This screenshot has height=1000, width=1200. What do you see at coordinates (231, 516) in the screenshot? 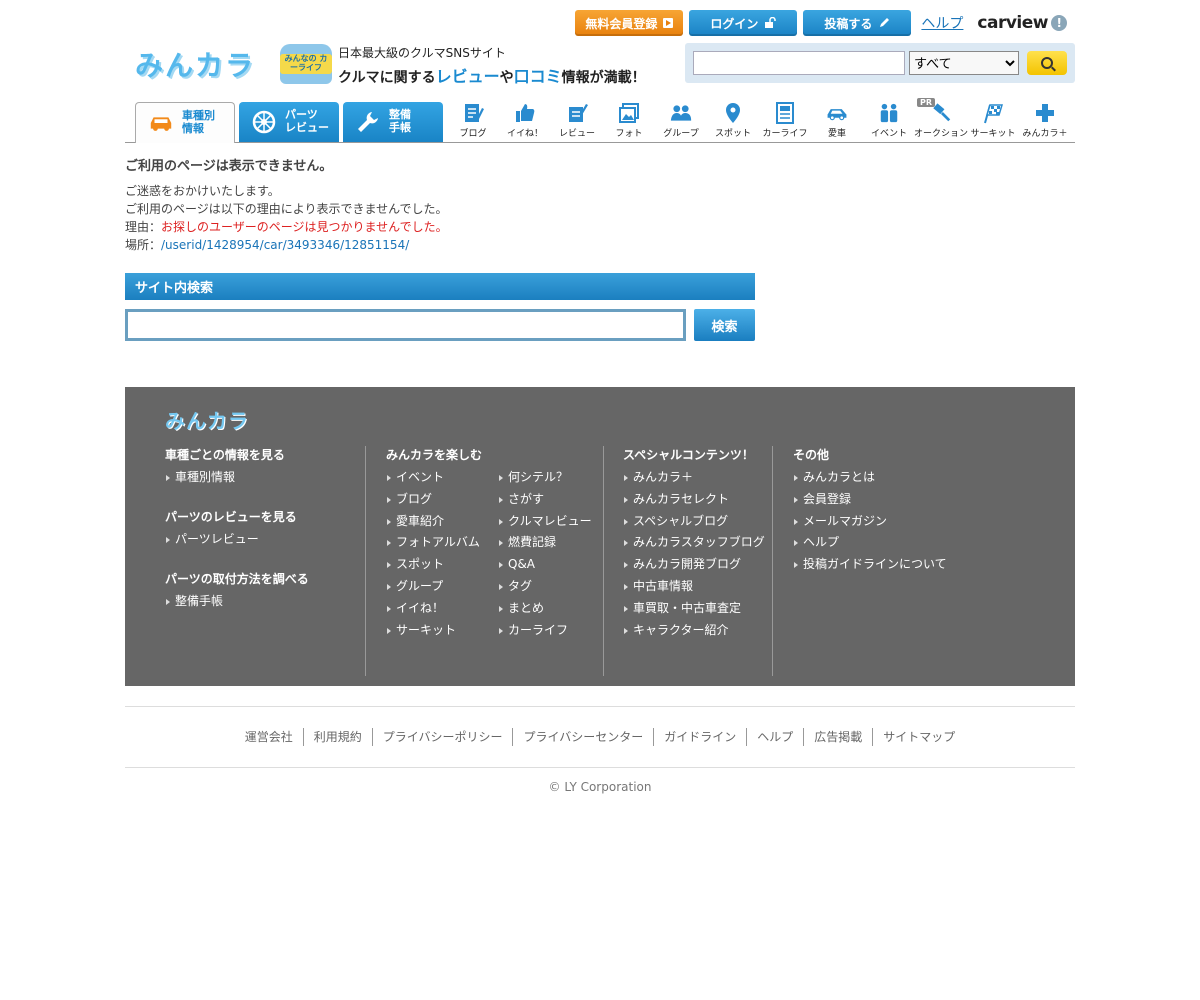
I see `footer-group-title: パーツのレビューを見る` at bounding box center [231, 516].